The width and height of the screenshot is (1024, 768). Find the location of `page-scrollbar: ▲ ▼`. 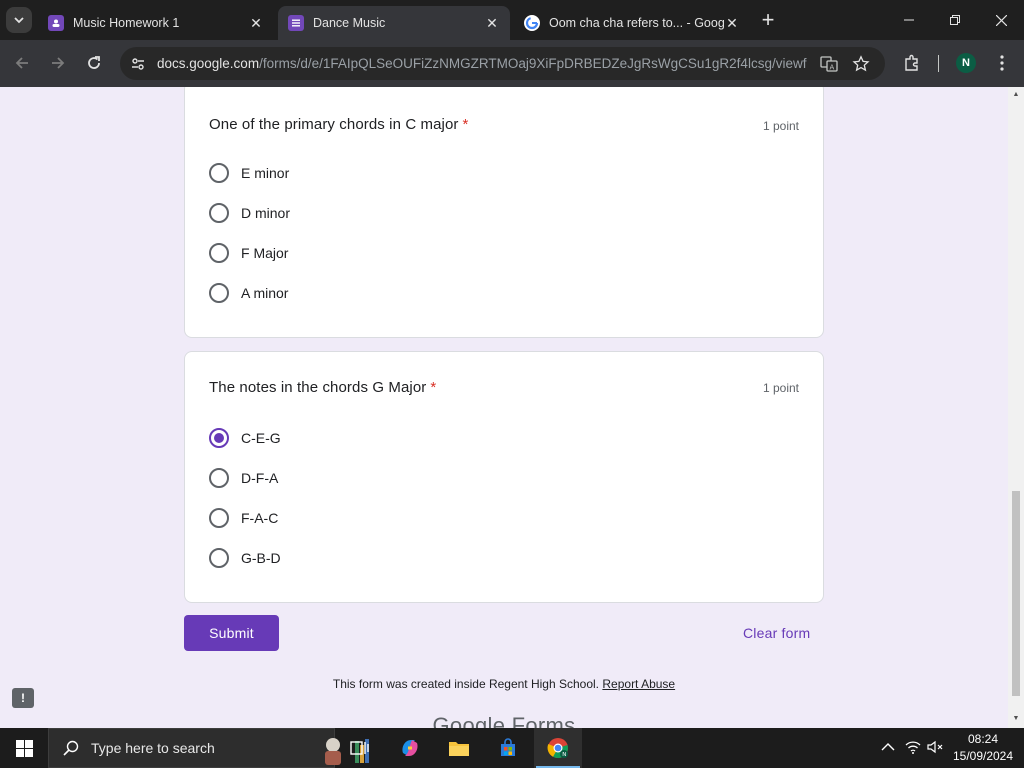

page-scrollbar: ▲ ▼ is located at coordinates (1016, 407).